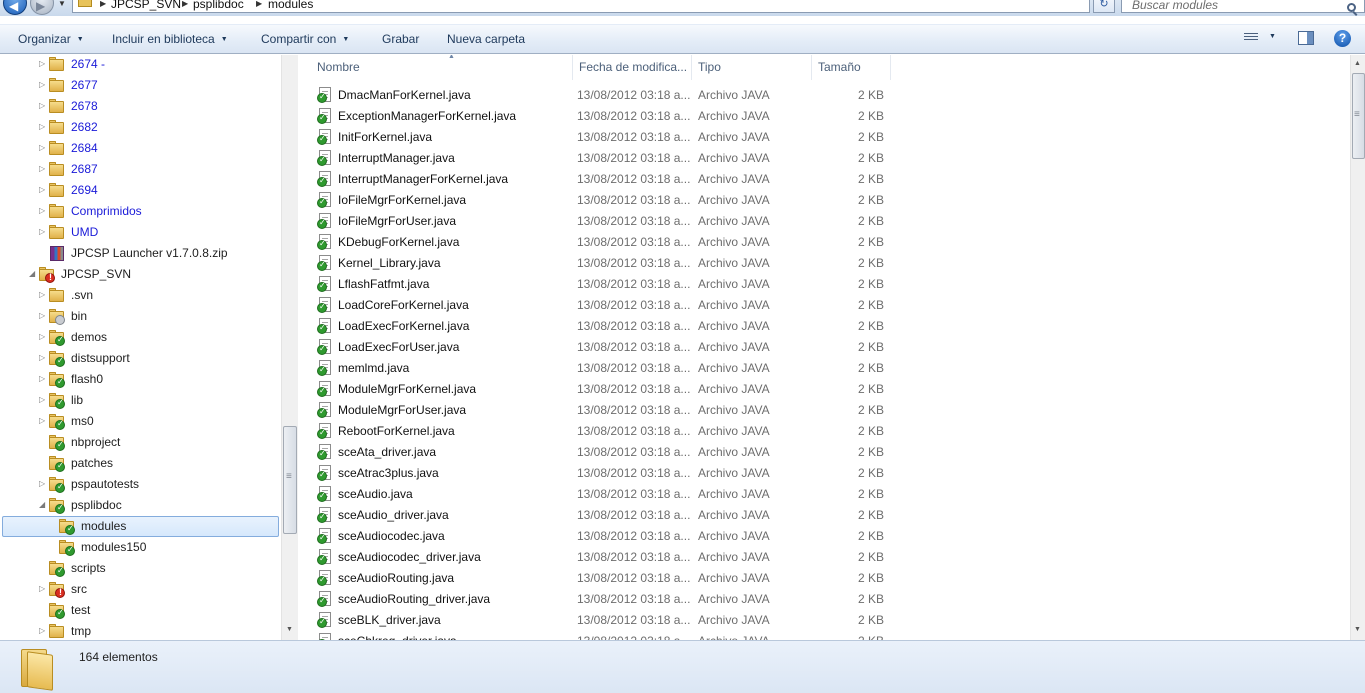  I want to click on tree-item: ▷ 2677, so click(140, 85).